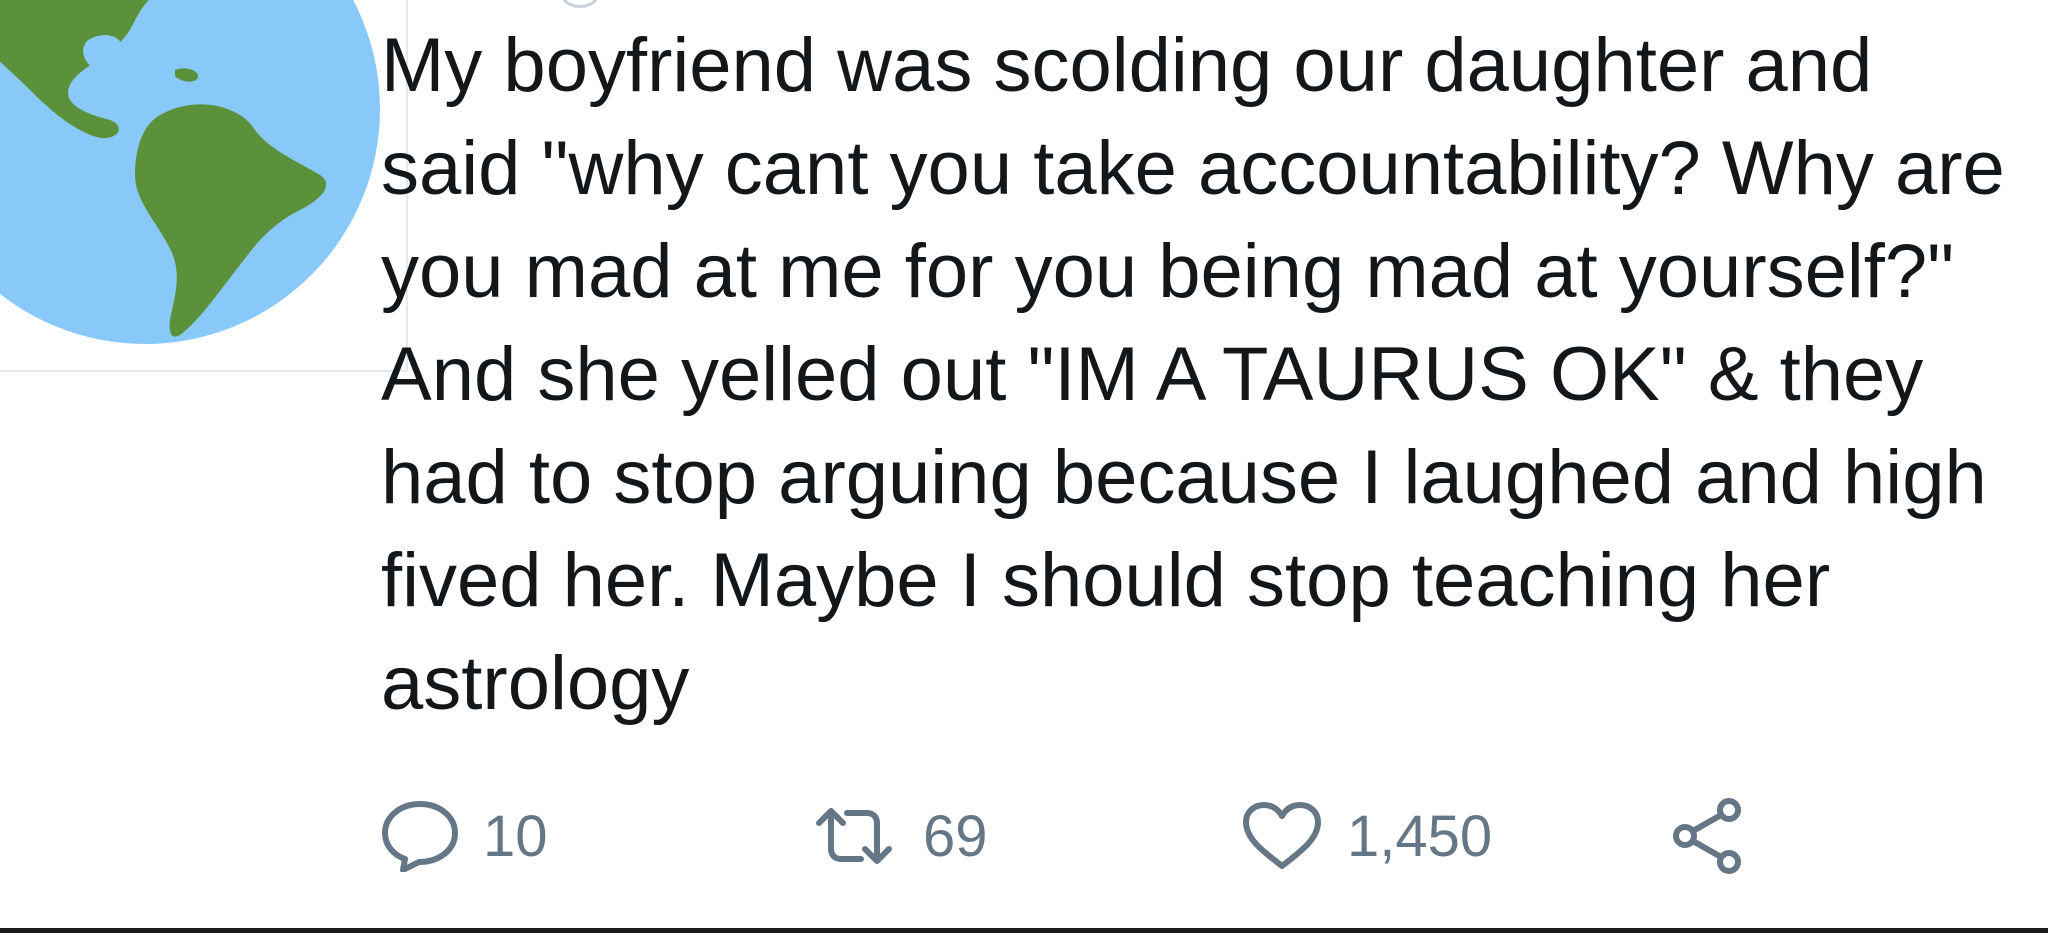 The height and width of the screenshot is (933, 2048). Describe the element at coordinates (190, 172) in the screenshot. I see `globe-americas-icon` at that location.